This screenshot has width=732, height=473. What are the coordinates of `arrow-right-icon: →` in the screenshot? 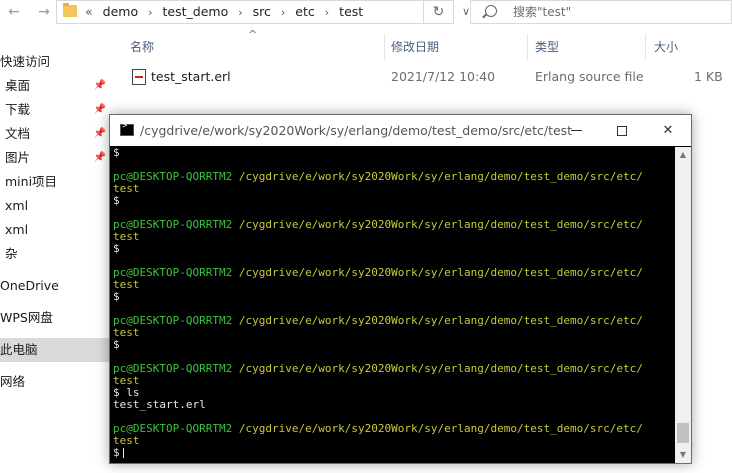 It's located at (44, 12).